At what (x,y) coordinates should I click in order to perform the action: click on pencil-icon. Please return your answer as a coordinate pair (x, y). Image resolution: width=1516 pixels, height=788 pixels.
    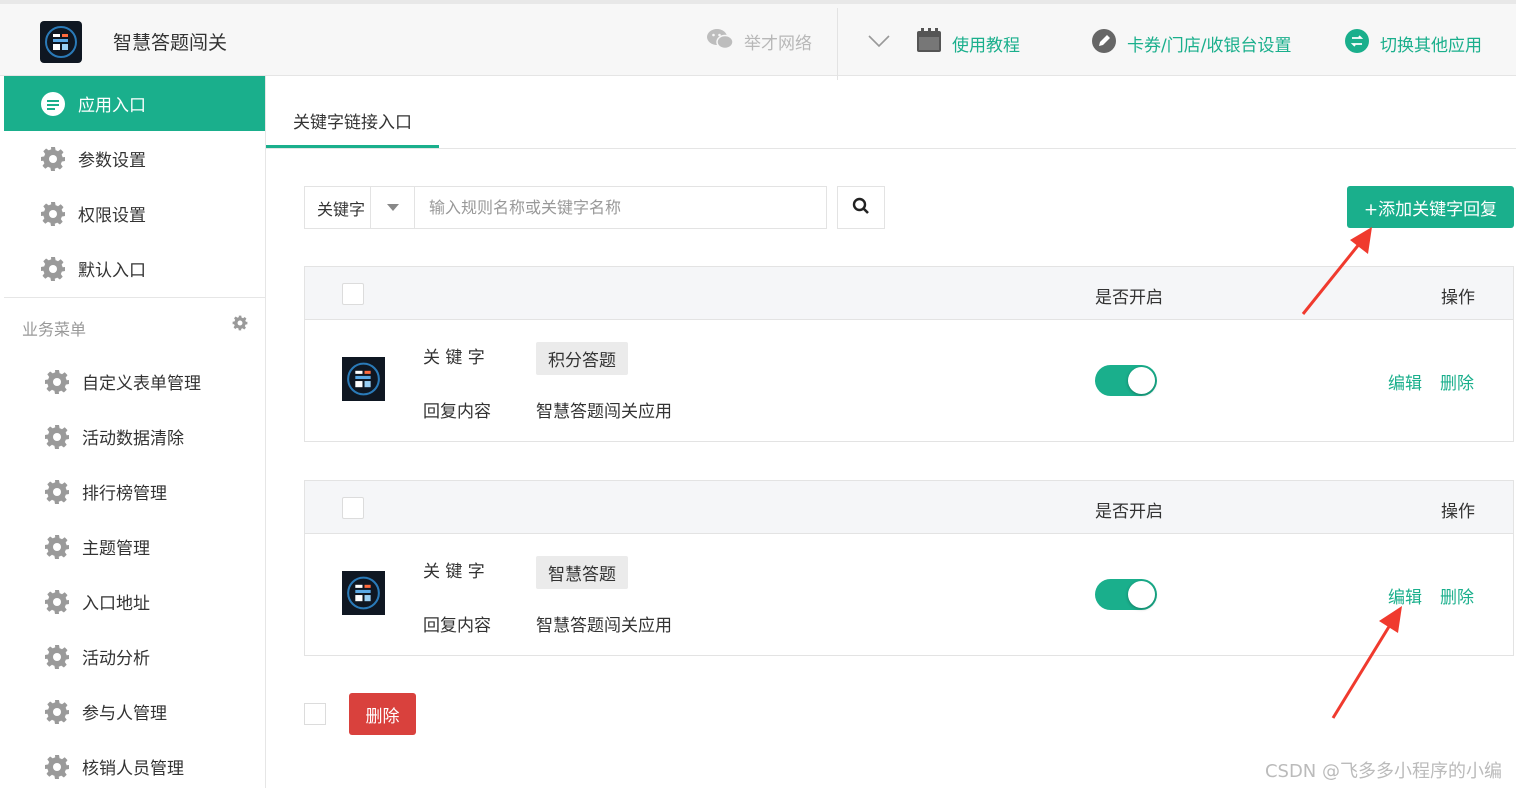
    Looking at the image, I should click on (1104, 43).